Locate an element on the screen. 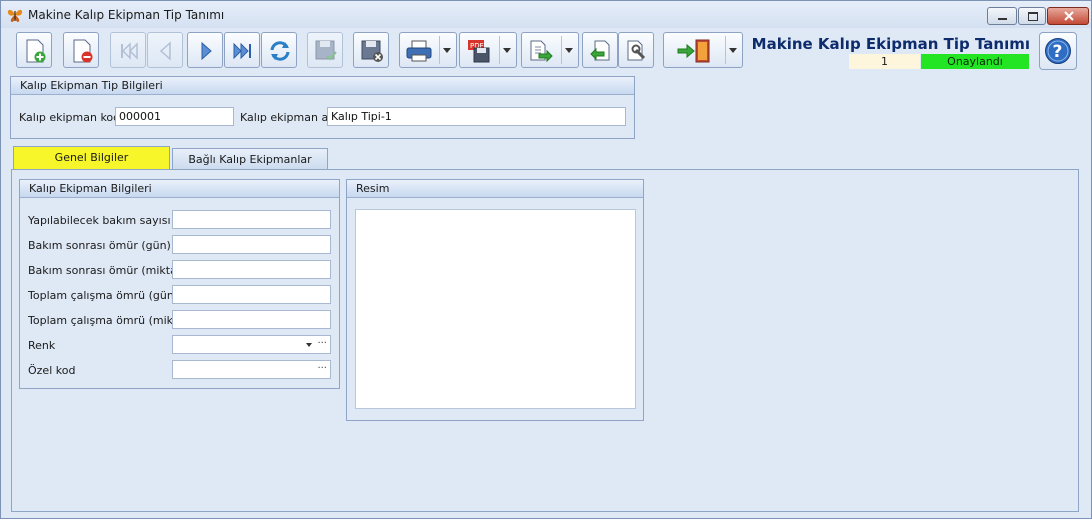 This screenshot has width=1092, height=519. wrench-document-icon is located at coordinates (636, 50).